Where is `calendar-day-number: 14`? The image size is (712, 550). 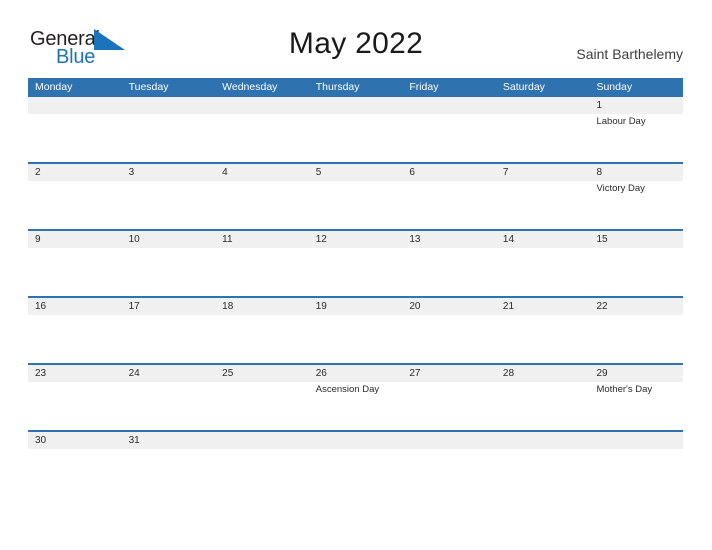 calendar-day-number: 14 is located at coordinates (508, 239).